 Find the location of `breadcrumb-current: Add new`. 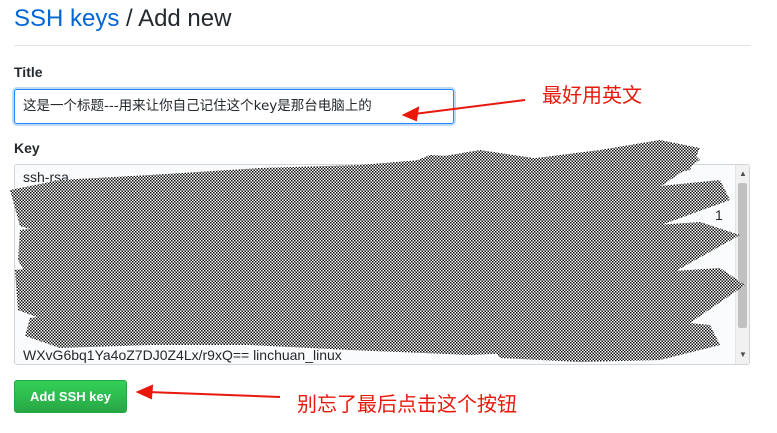

breadcrumb-current: Add new is located at coordinates (185, 18).